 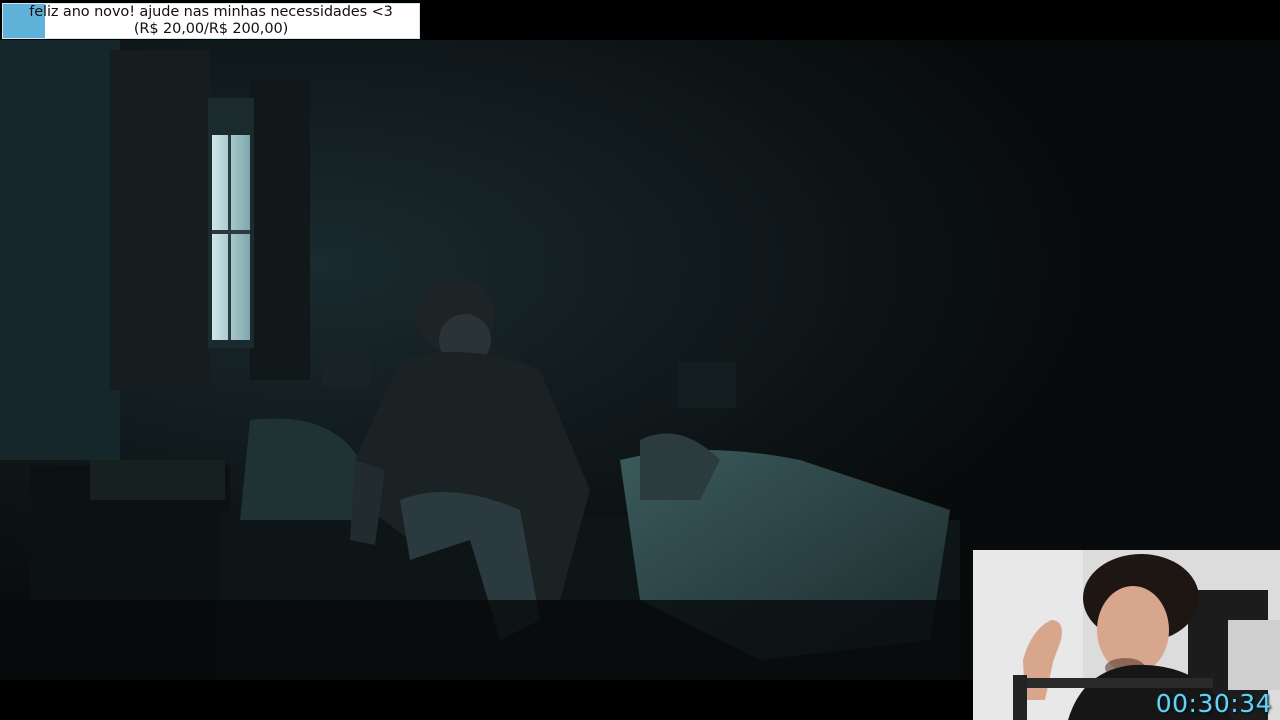 I want to click on stream-timer: 00:30:34, so click(x=1213, y=703).